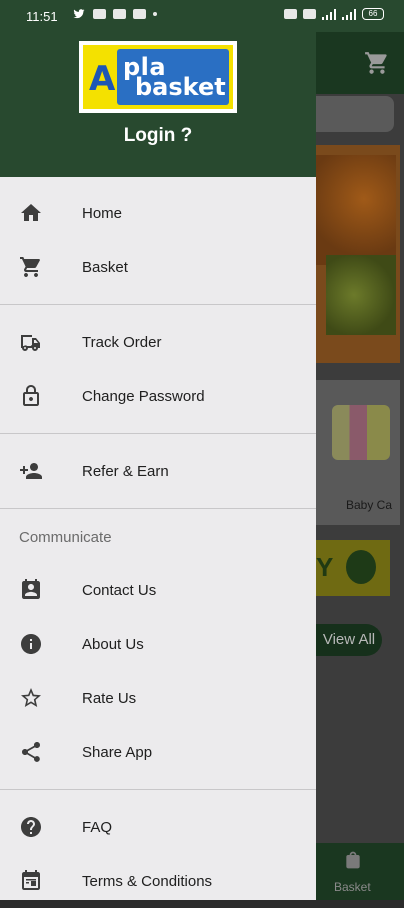 This screenshot has width=404, height=908. I want to click on product-image, so click(361, 432).